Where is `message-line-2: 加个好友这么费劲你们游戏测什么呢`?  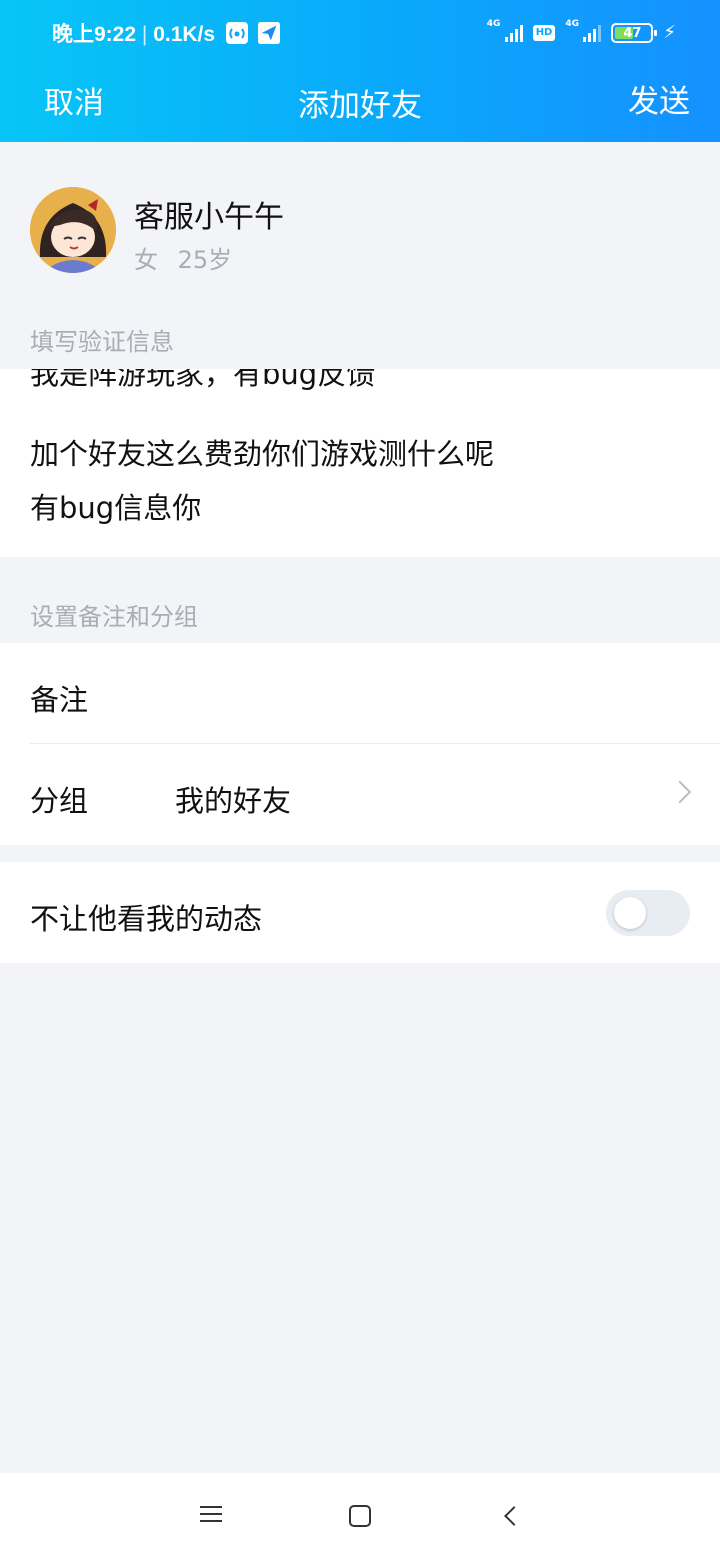 message-line-2: 加个好友这么费劲你们游戏测什么呢 is located at coordinates (262, 454).